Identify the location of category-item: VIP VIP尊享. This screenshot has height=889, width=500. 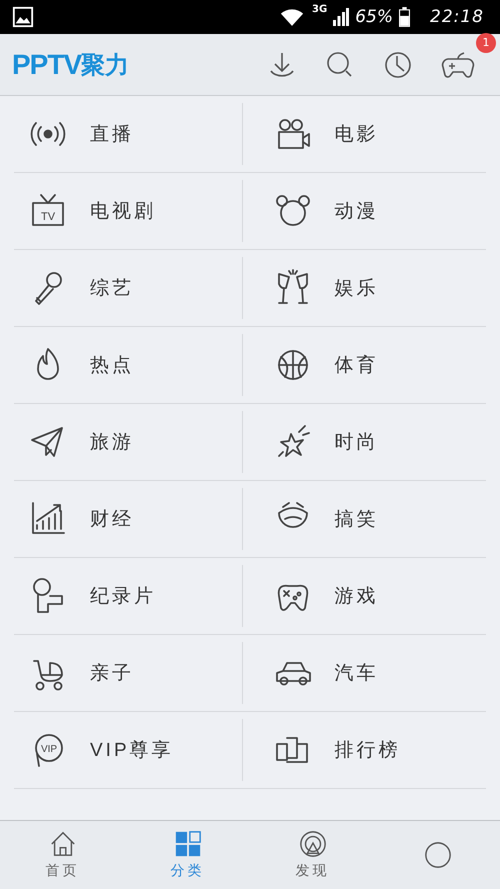
(128, 750).